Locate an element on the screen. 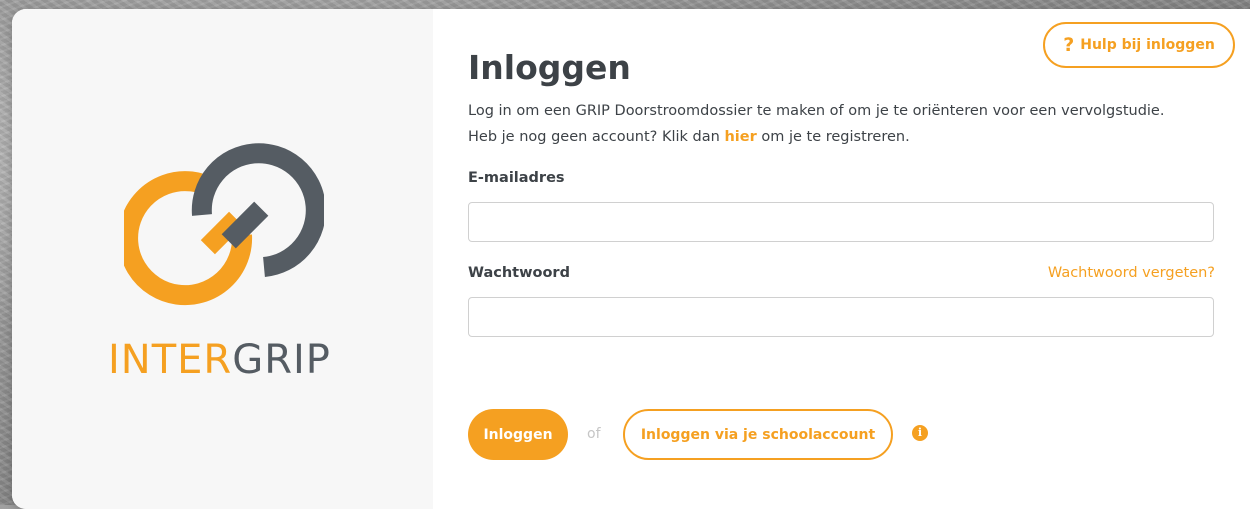  password-label: Wachtwoord is located at coordinates (519, 273).